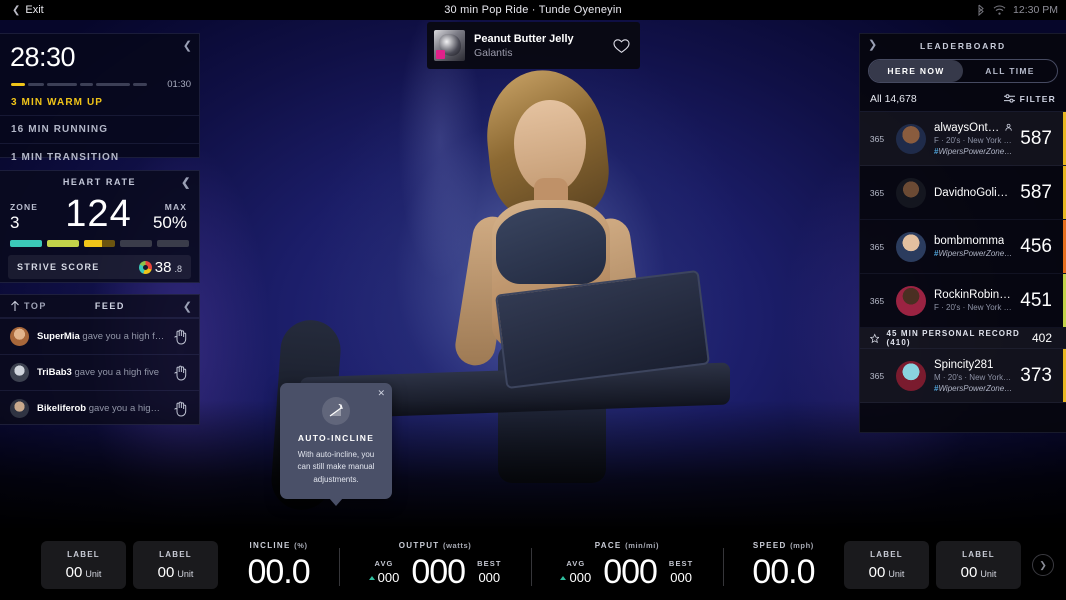 The image size is (1066, 600). What do you see at coordinates (916, 71) in the screenshot?
I see `toggle-here-now: HERE NOW` at bounding box center [916, 71].